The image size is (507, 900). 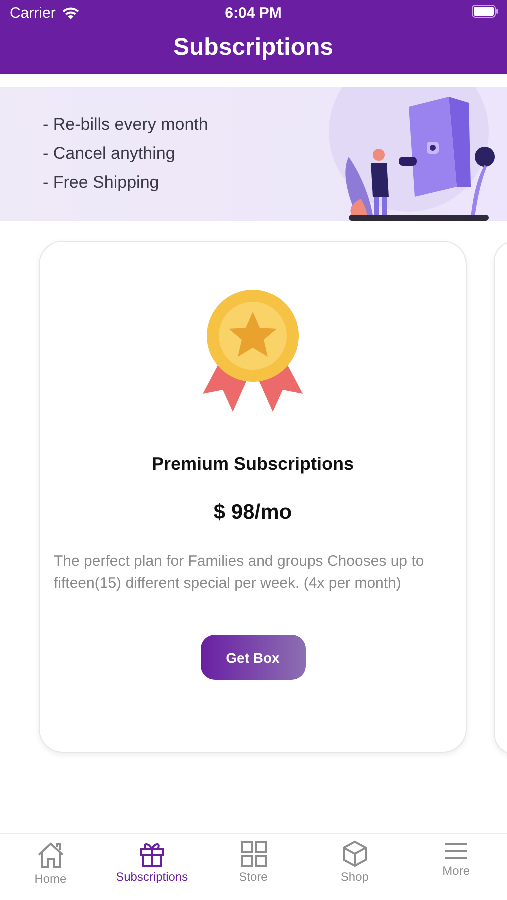 I want to click on menu-icon, so click(x=456, y=851).